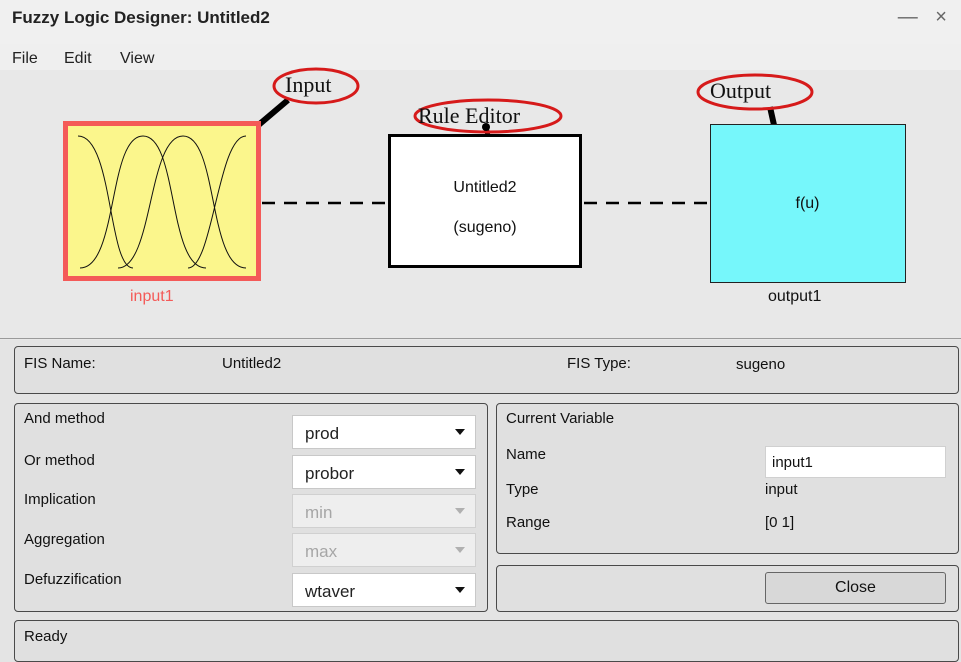 Image resolution: width=961 pixels, height=662 pixels. What do you see at coordinates (485, 201) in the screenshot?
I see `rule-editor-block: Untitled2 (sugeno)` at bounding box center [485, 201].